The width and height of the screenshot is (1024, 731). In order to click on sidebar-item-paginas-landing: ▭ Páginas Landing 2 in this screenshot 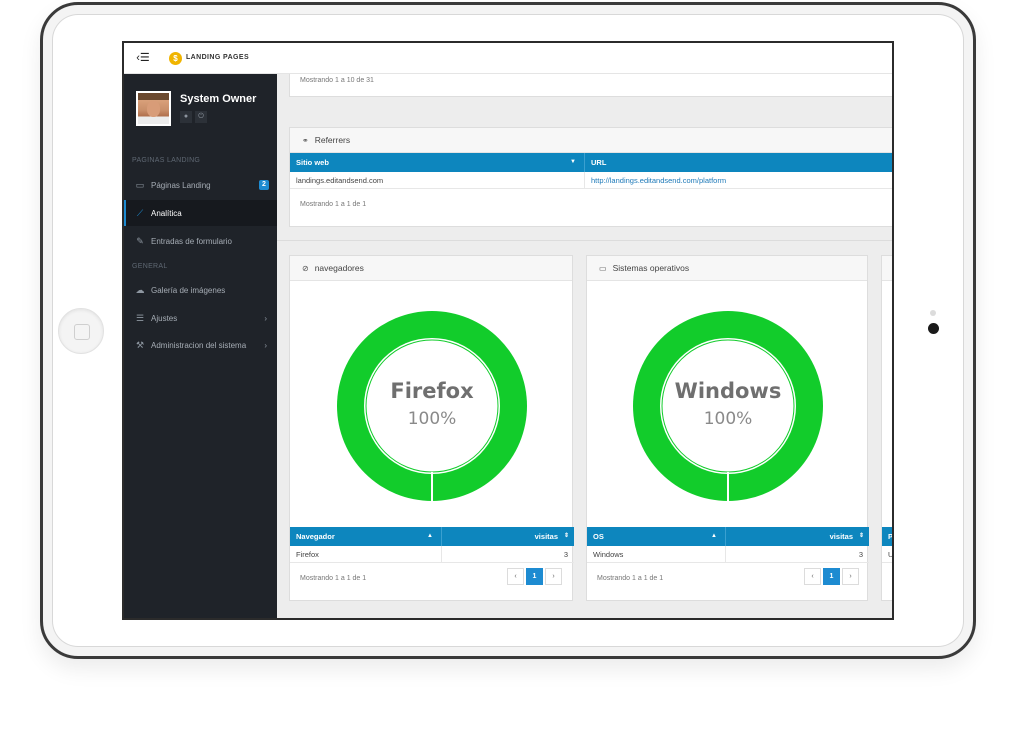, I will do `click(200, 185)`.